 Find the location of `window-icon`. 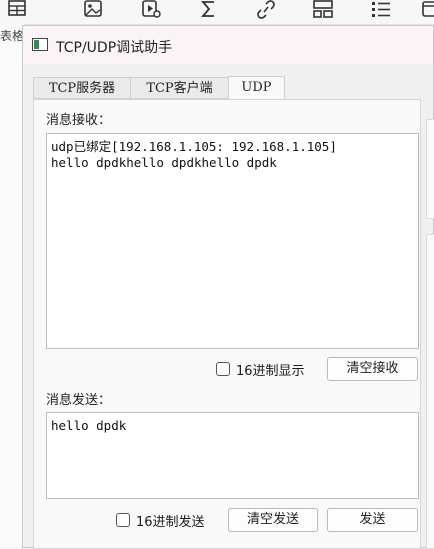

window-icon is located at coordinates (427, 10).